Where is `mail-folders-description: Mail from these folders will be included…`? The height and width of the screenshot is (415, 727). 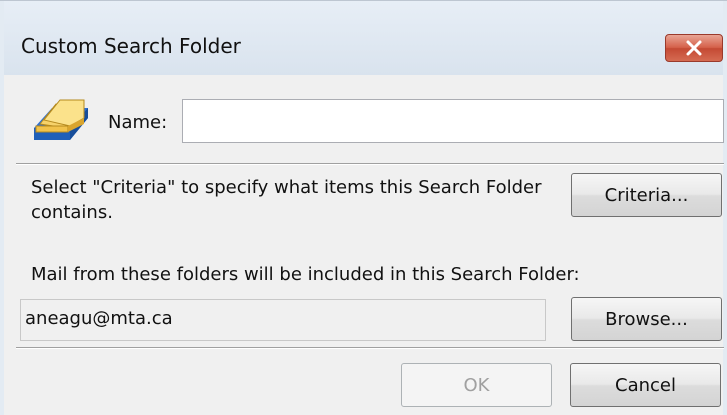 mail-folders-description: Mail from these folders will be included… is located at coordinates (305, 274).